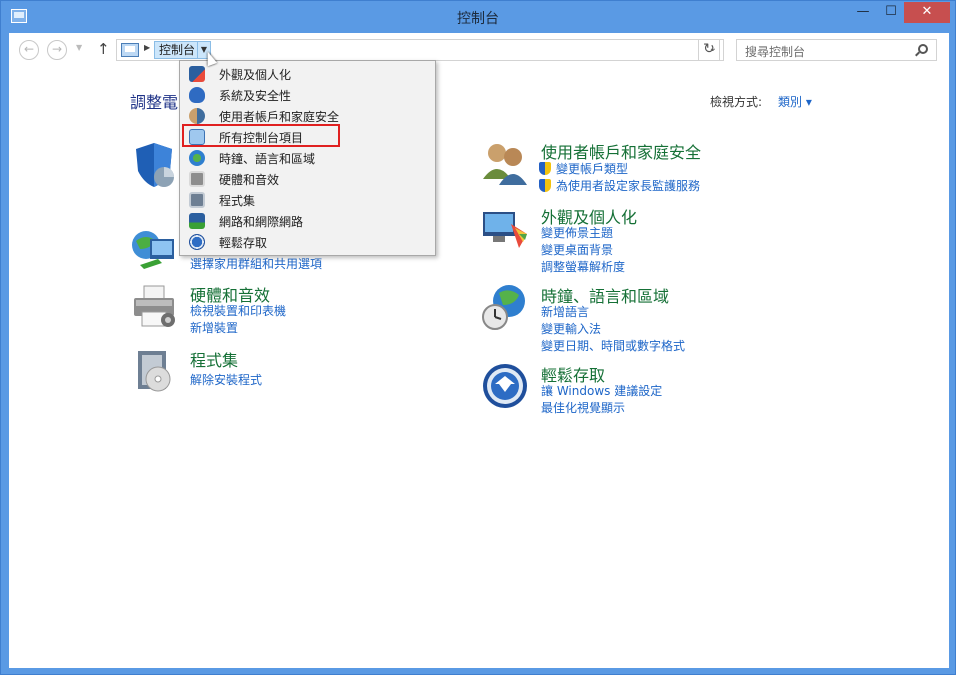 This screenshot has height=675, width=956. What do you see at coordinates (267, 159) in the screenshot?
I see `dropdown-item-label: 時鐘、語言和區域` at bounding box center [267, 159].